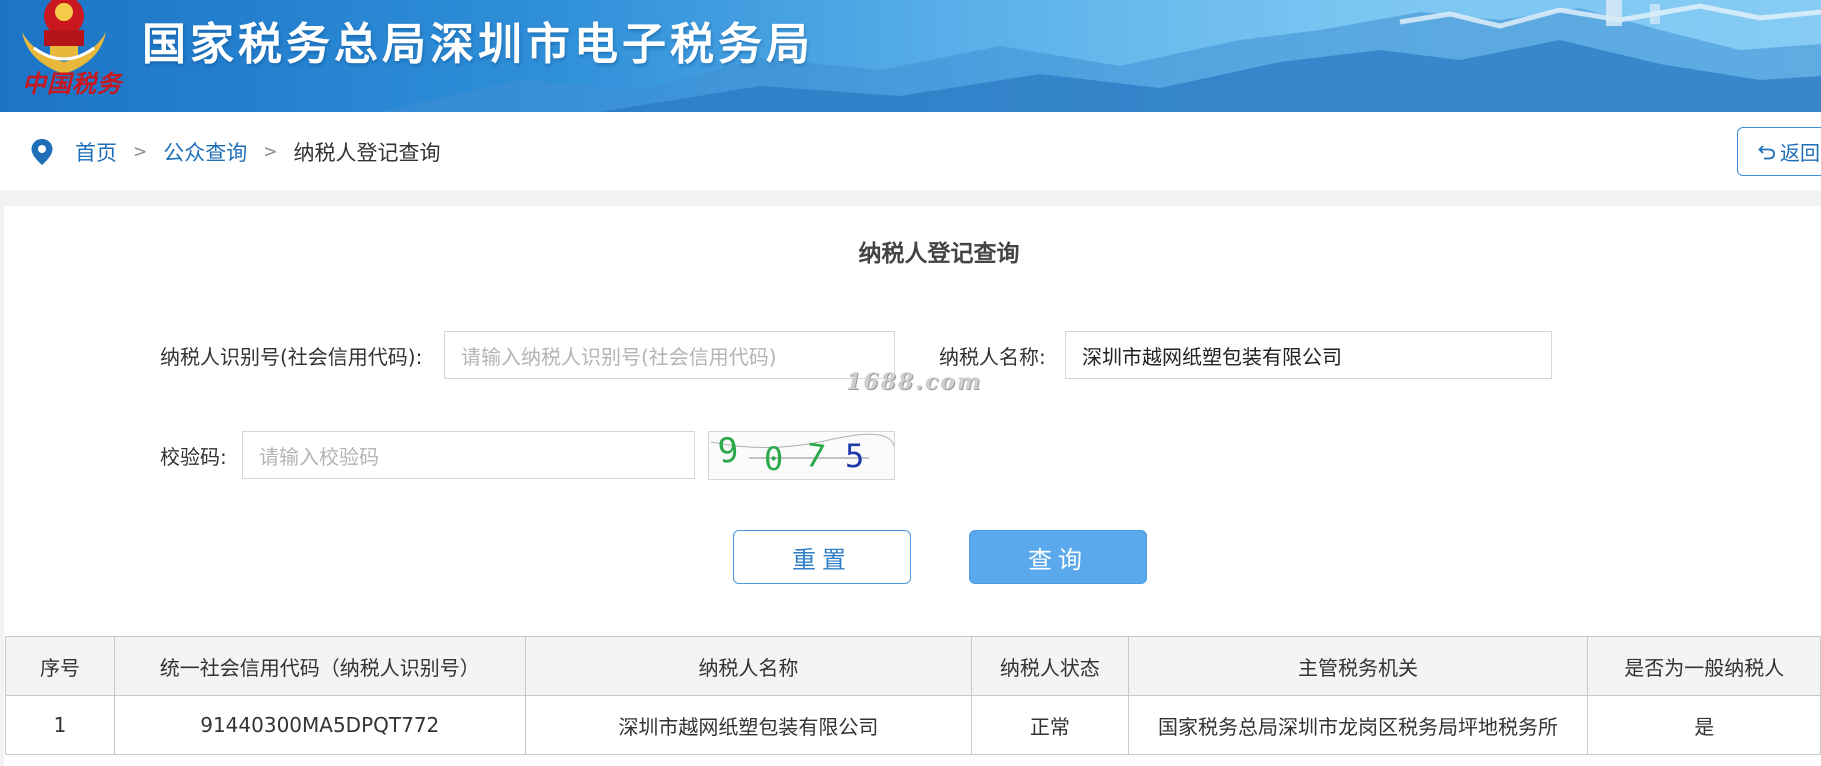 The height and width of the screenshot is (766, 1821). Describe the element at coordinates (1800, 153) in the screenshot. I see `back-button-label: 返回` at that location.